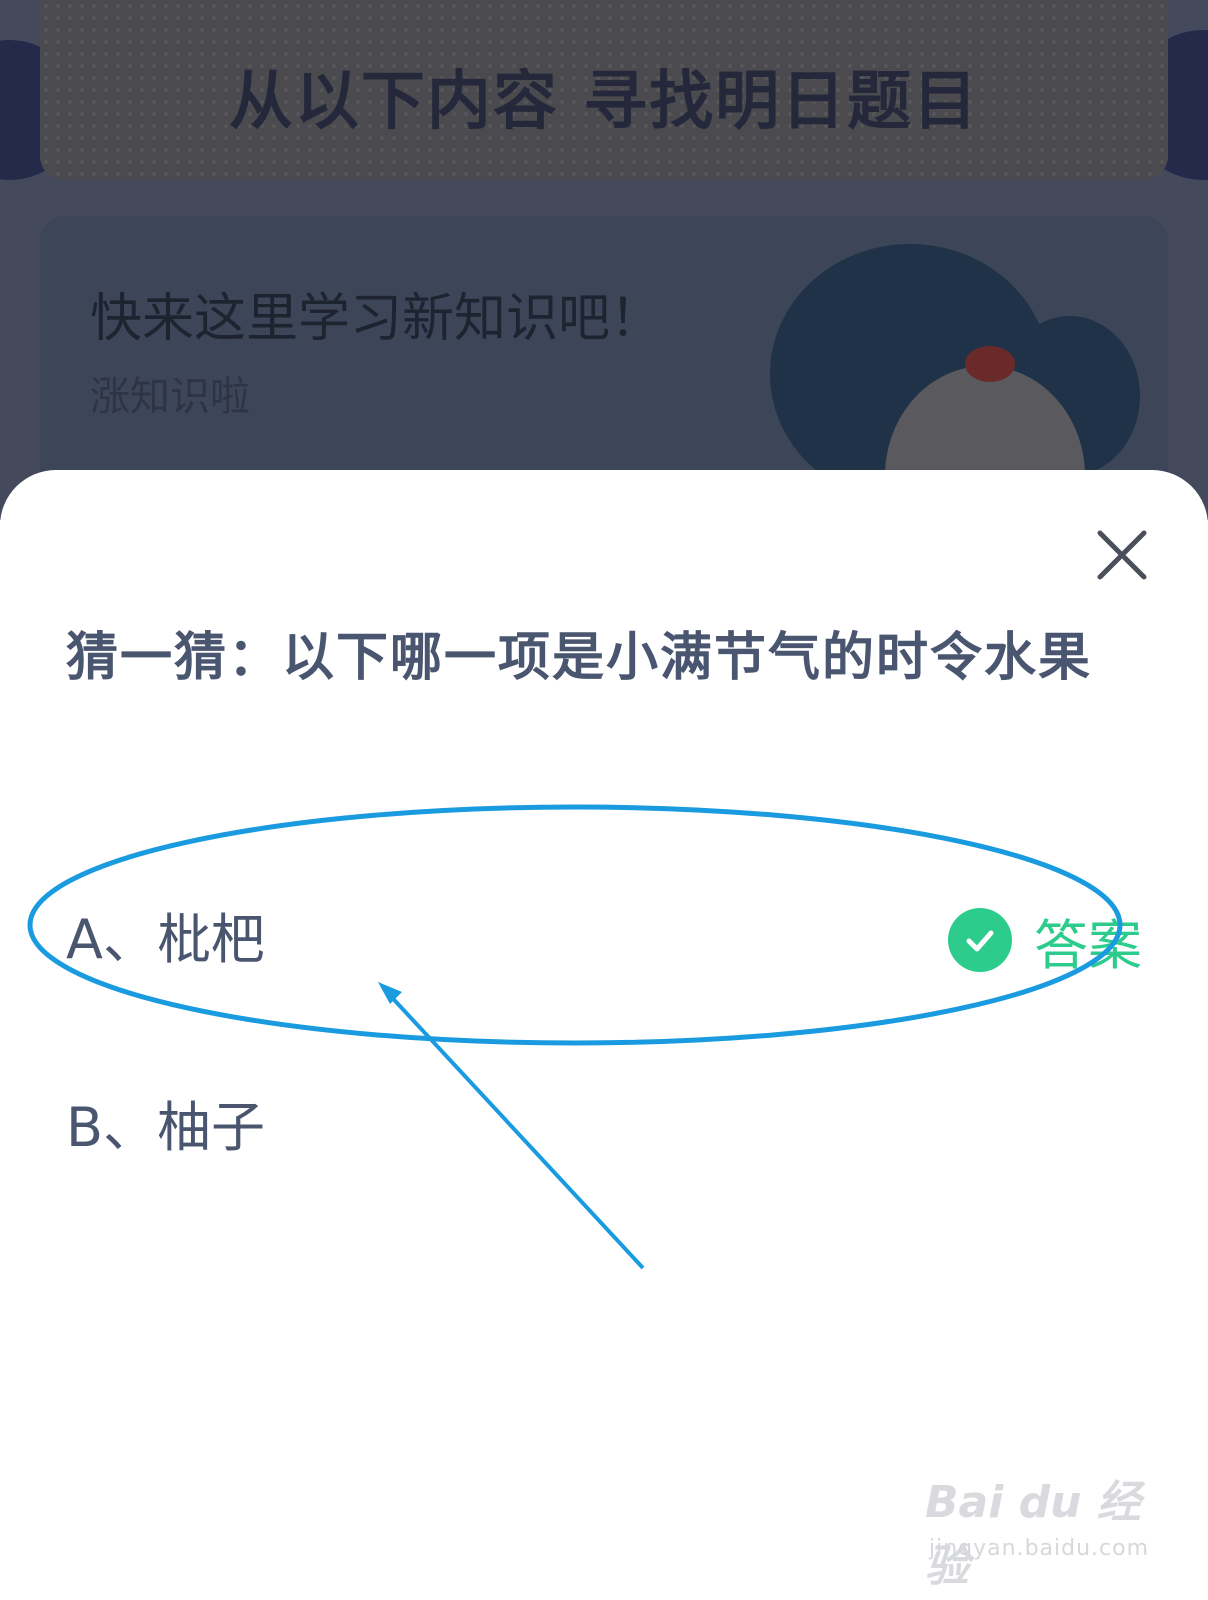 Image resolution: width=1208 pixels, height=1600 pixels. What do you see at coordinates (604, 102) in the screenshot?
I see `header-title: 从以下内容 寻找明日题目` at bounding box center [604, 102].